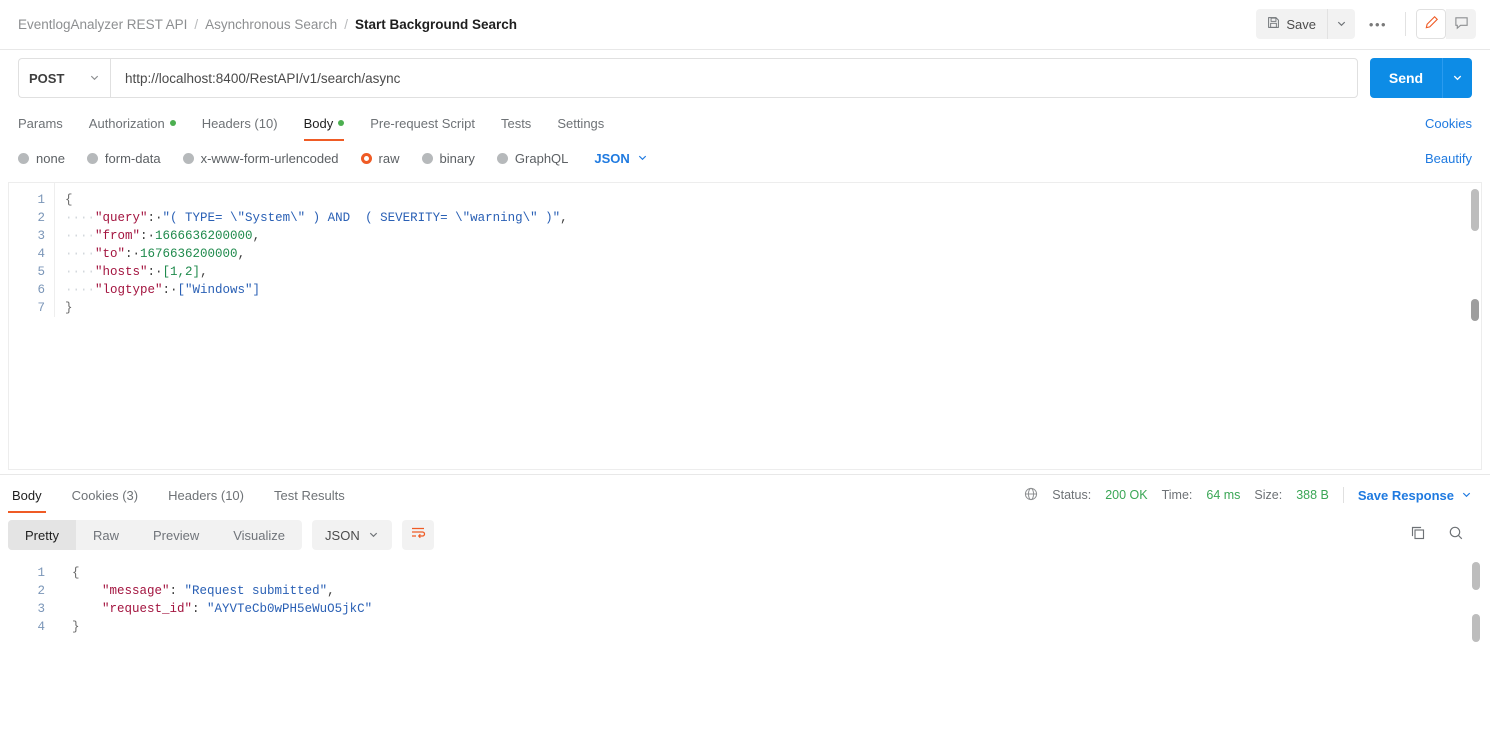  I want to click on save-button: Save, so click(1291, 24).